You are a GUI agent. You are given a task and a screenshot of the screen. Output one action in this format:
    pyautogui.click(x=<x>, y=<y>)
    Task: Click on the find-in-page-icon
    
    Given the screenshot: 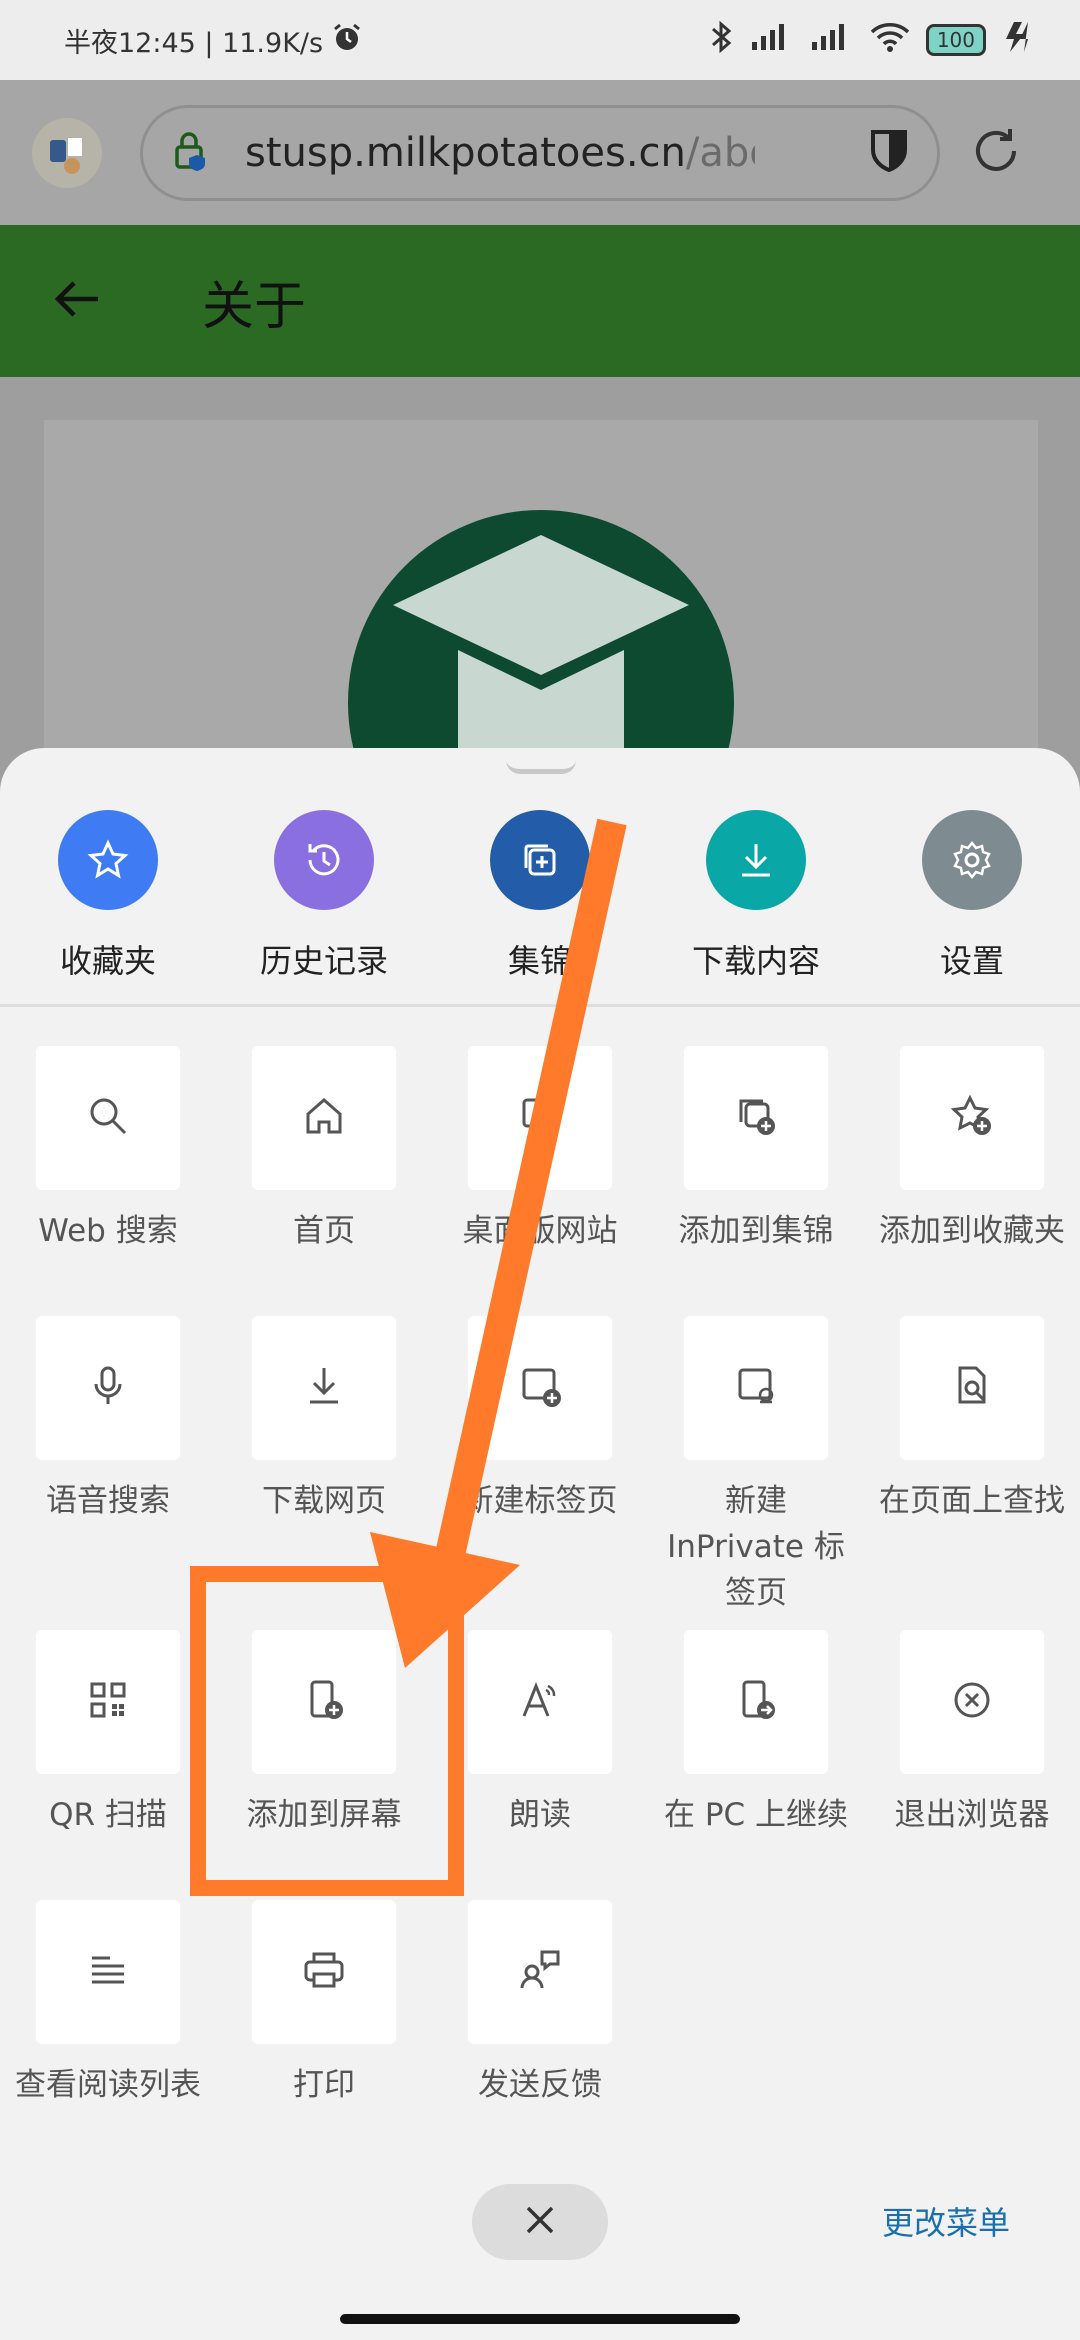 What is the action you would take?
    pyautogui.click(x=972, y=1388)
    